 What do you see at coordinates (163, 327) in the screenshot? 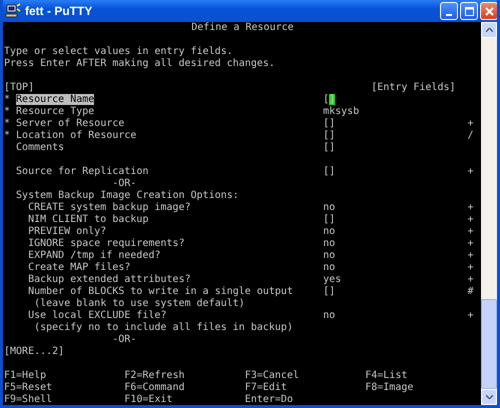
I see `field-note: (specify no to include all files in backup)` at bounding box center [163, 327].